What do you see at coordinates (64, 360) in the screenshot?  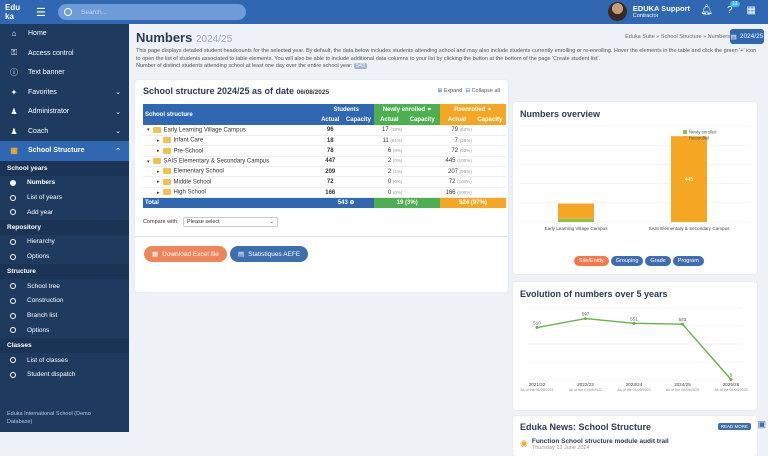 I see `sidebar-subitem-list-of-classes: List of classes` at bounding box center [64, 360].